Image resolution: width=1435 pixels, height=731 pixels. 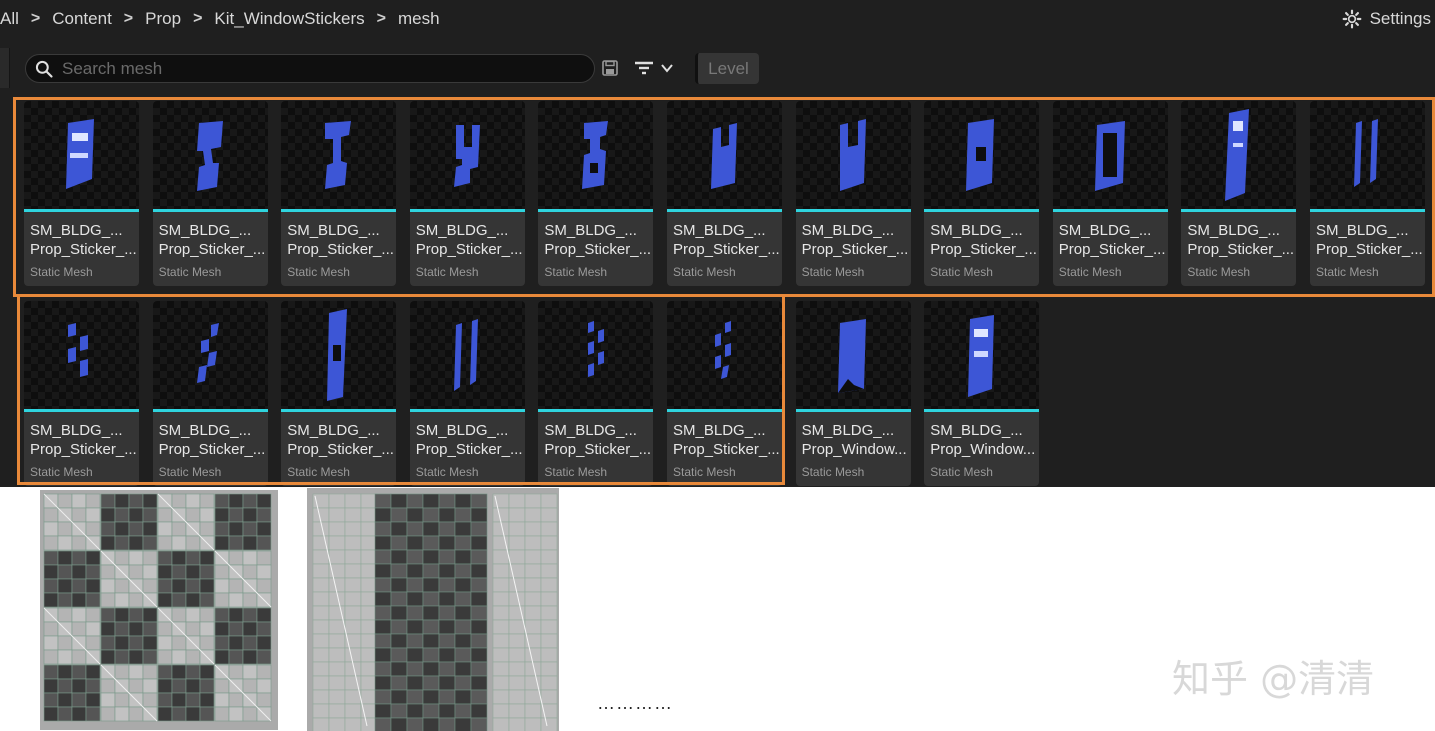 What do you see at coordinates (312, 68) in the screenshot?
I see `search-input` at bounding box center [312, 68].